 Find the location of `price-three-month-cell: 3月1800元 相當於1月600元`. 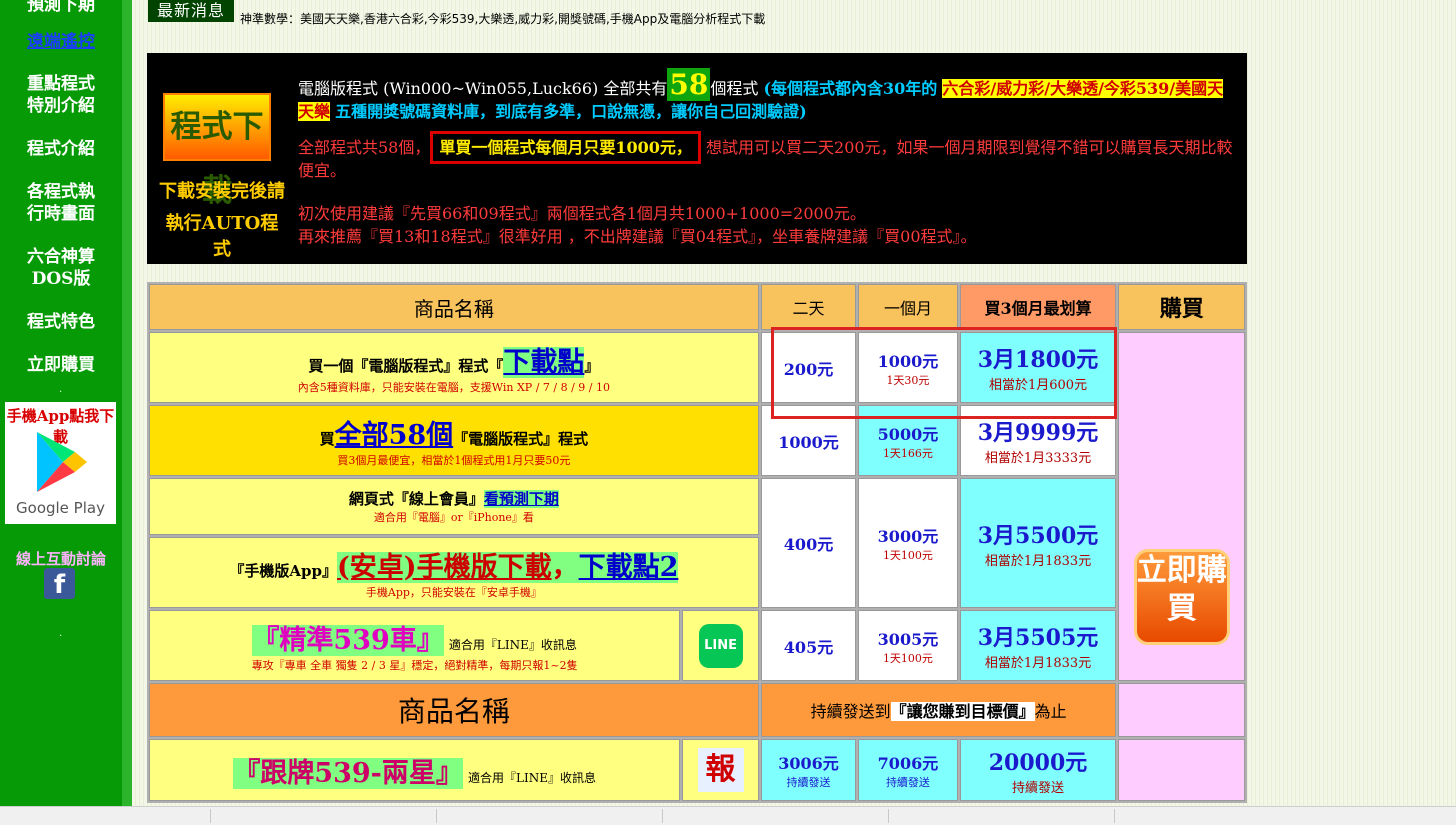

price-three-month-cell: 3月1800元 相當於1月600元 is located at coordinates (1038, 367).